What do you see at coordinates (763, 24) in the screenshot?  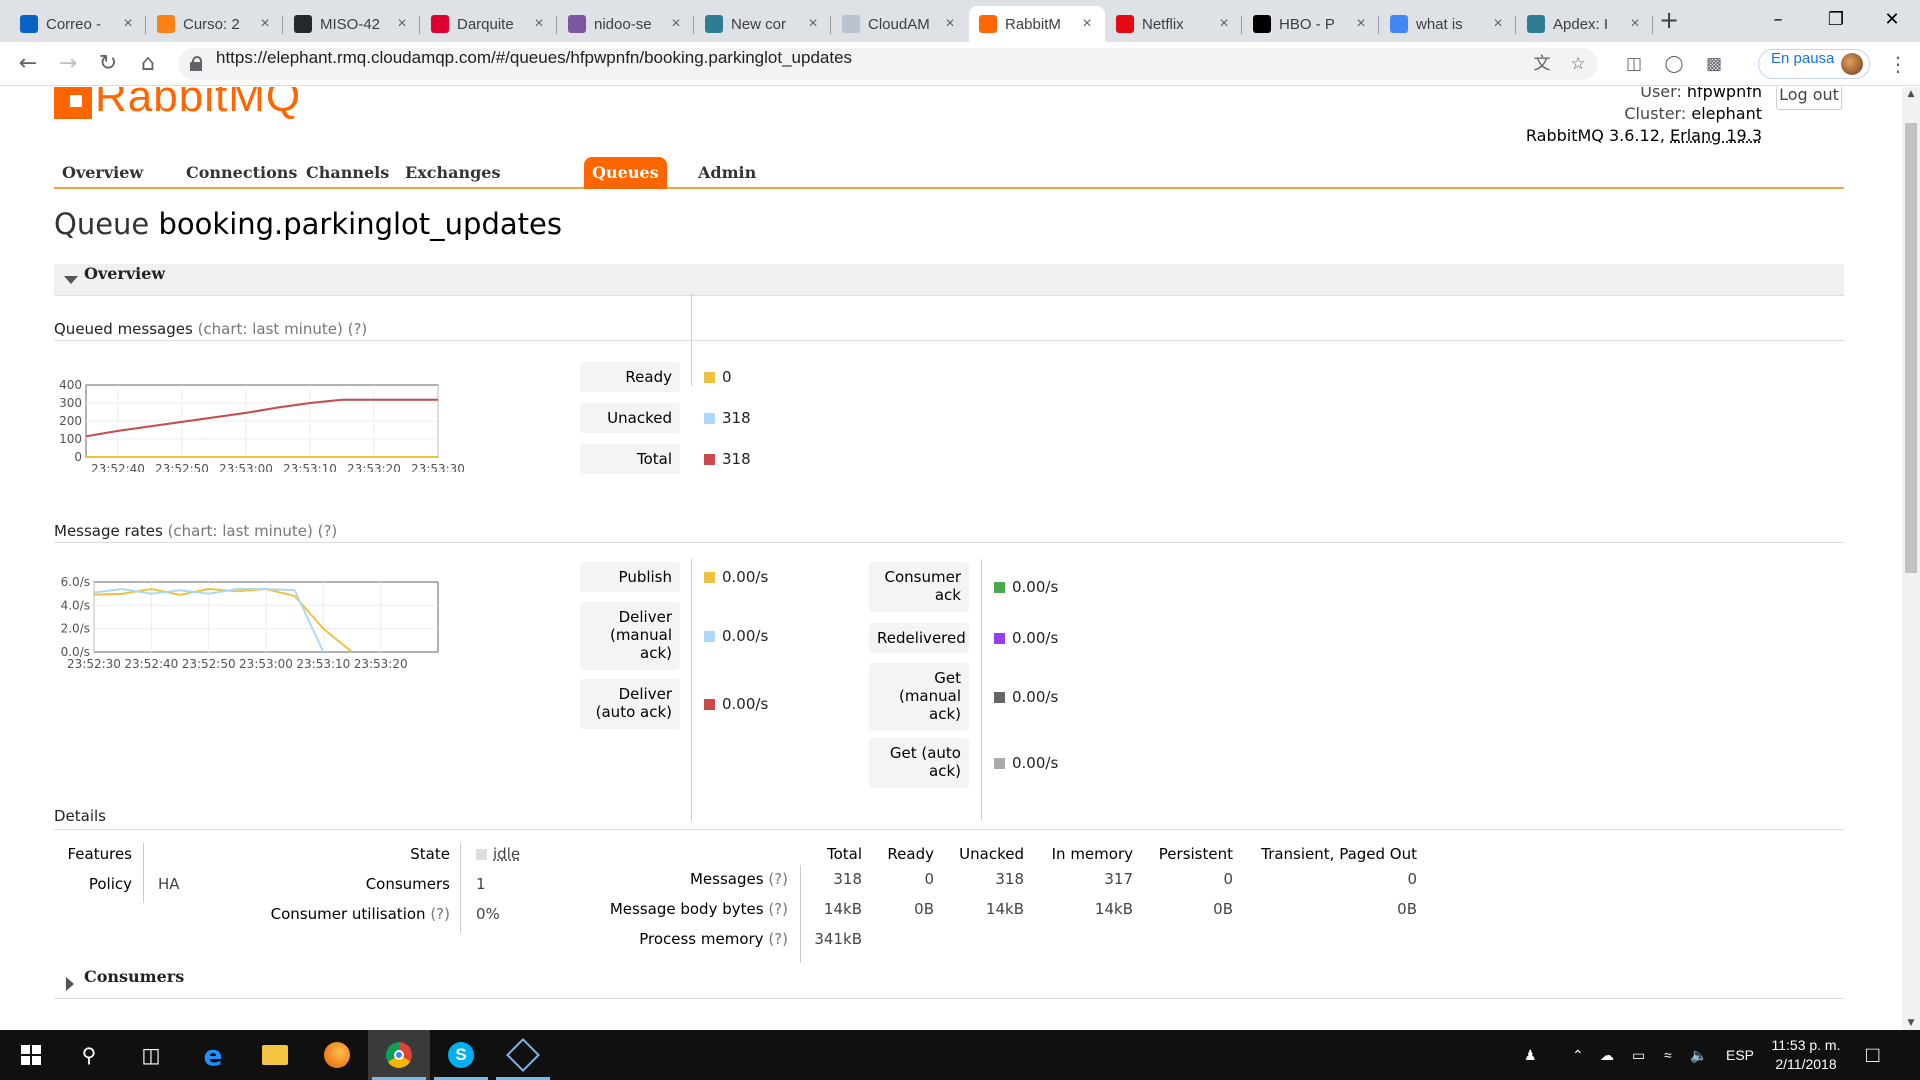 I see `browser-tab: New cor ×` at bounding box center [763, 24].